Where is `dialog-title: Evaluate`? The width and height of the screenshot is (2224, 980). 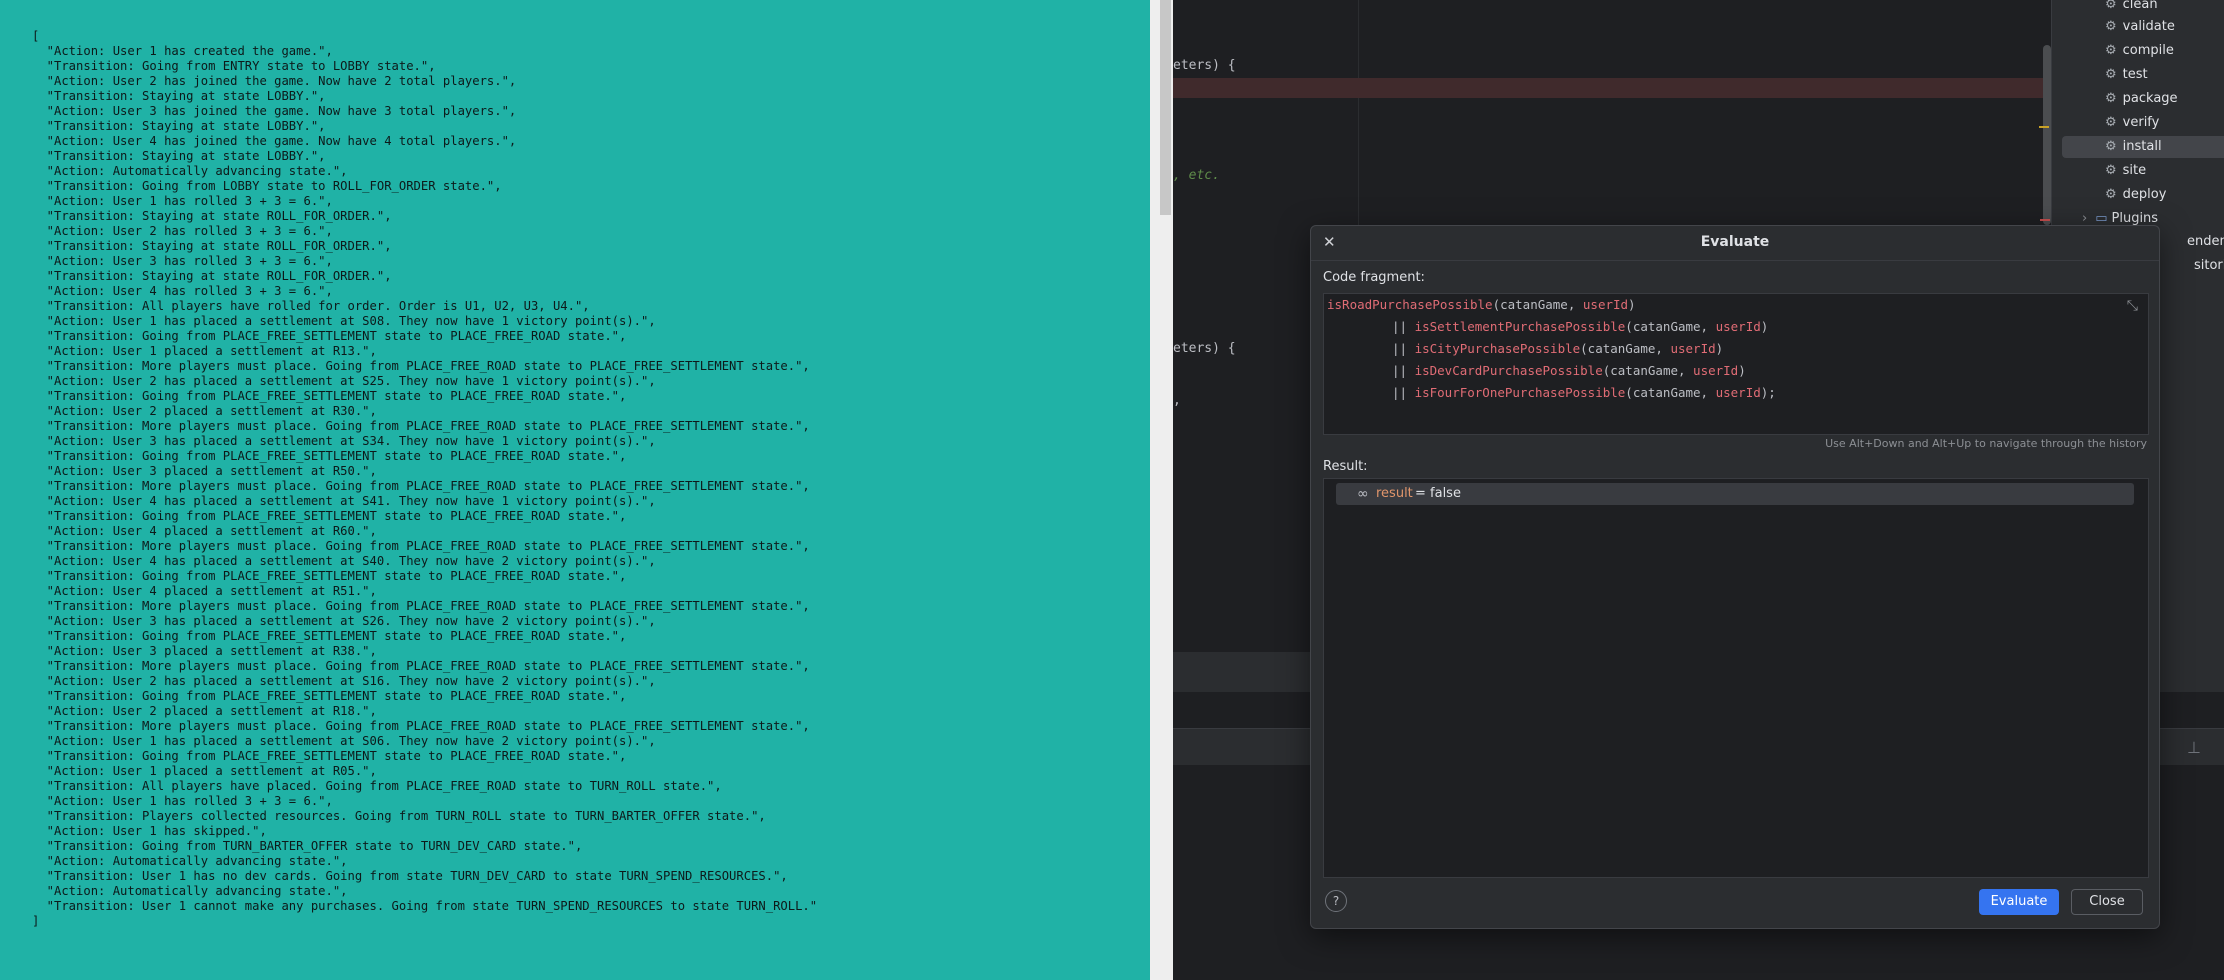
dialog-title: Evaluate is located at coordinates (1735, 242).